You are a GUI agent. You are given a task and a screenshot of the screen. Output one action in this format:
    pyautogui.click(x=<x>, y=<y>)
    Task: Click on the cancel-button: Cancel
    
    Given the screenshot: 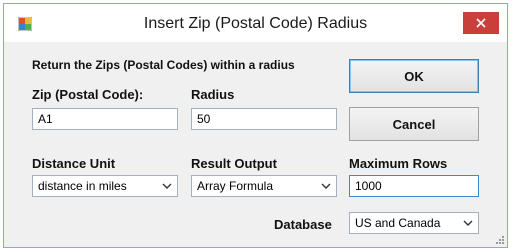 What is the action you would take?
    pyautogui.click(x=414, y=124)
    